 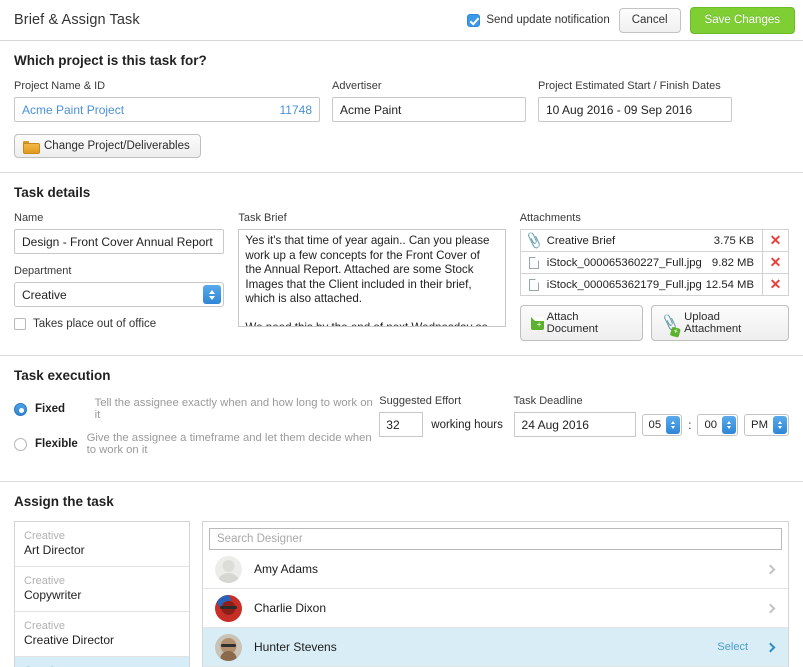 I want to click on attachments-label: Attachments, so click(x=550, y=218).